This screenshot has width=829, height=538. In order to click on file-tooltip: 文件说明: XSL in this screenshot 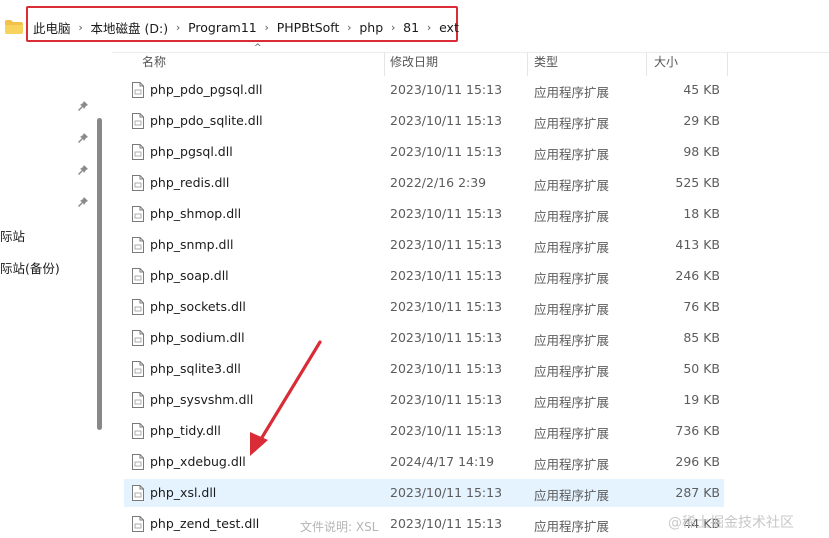, I will do `click(339, 527)`.